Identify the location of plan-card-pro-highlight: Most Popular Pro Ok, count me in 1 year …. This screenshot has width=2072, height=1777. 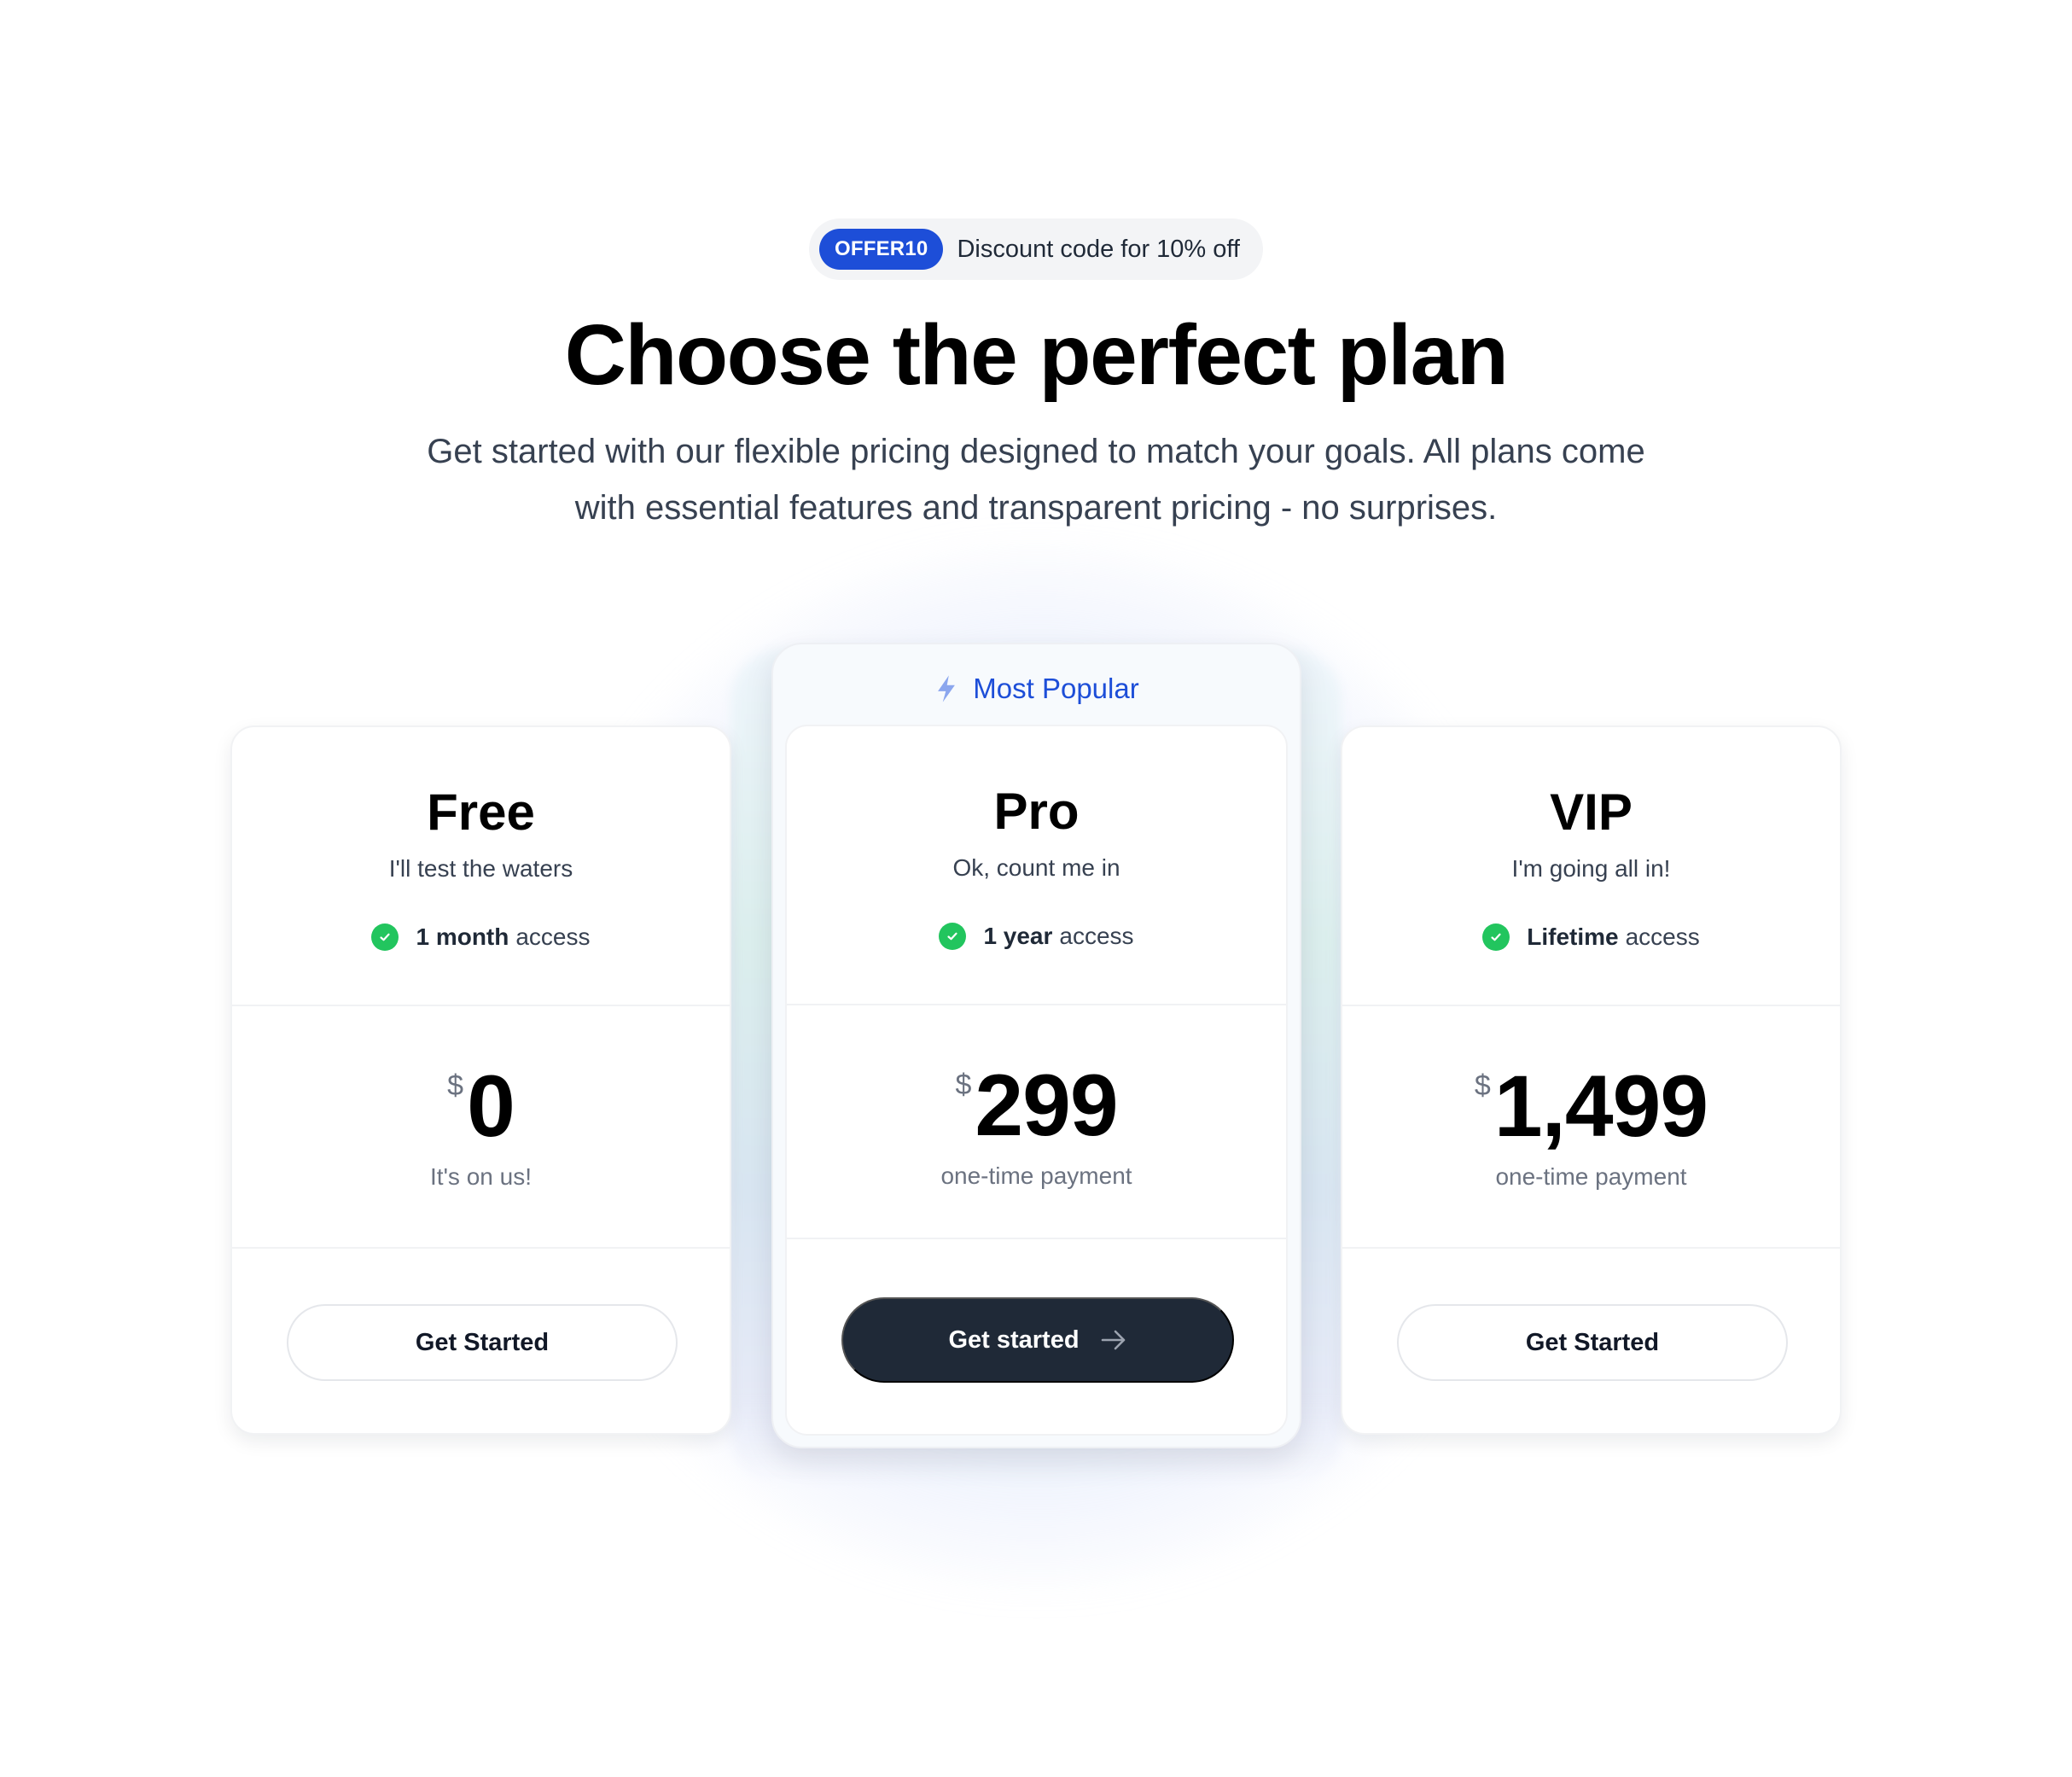
(1036, 1045).